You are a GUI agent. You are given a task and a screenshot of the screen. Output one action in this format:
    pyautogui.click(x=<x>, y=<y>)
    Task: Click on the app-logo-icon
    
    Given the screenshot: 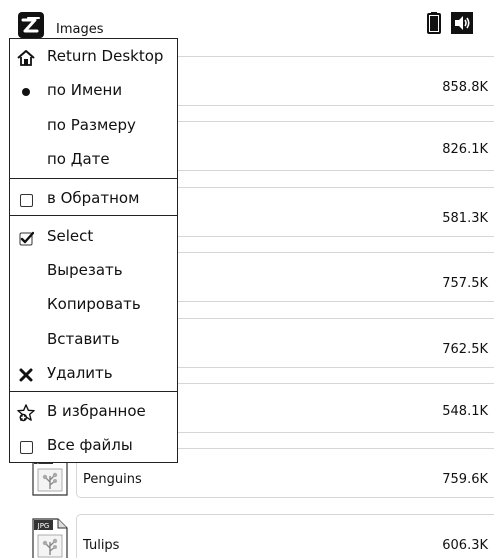 What is the action you would take?
    pyautogui.click(x=31, y=25)
    